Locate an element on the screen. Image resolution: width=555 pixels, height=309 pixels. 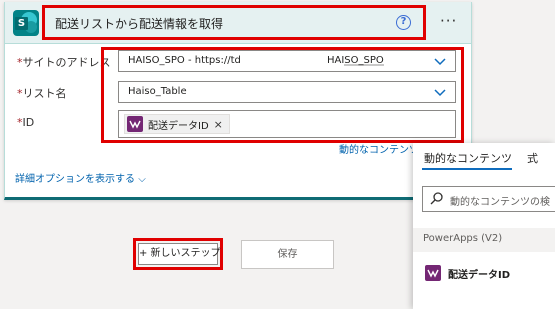
more-options-icon: ··· is located at coordinates (448, 21).